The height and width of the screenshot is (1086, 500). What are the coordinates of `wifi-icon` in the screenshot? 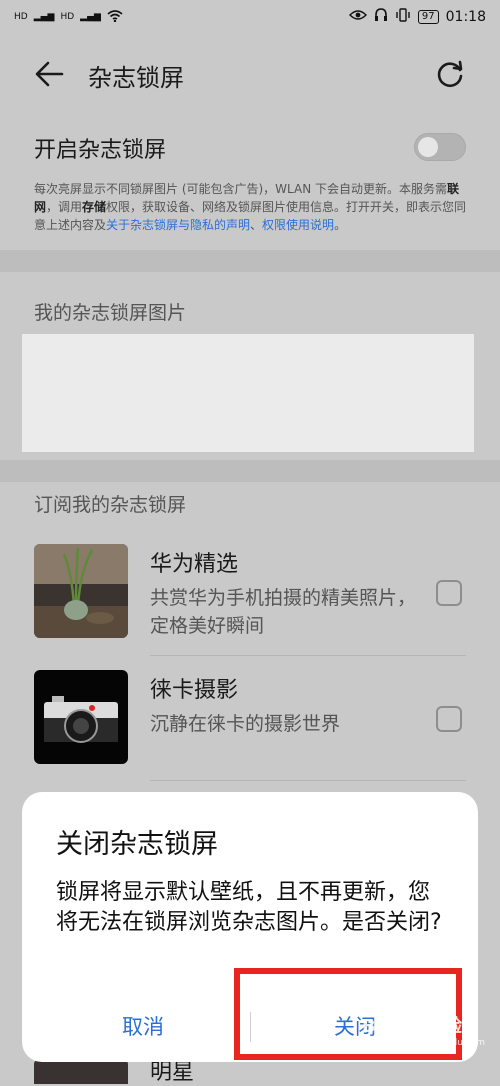 It's located at (115, 17).